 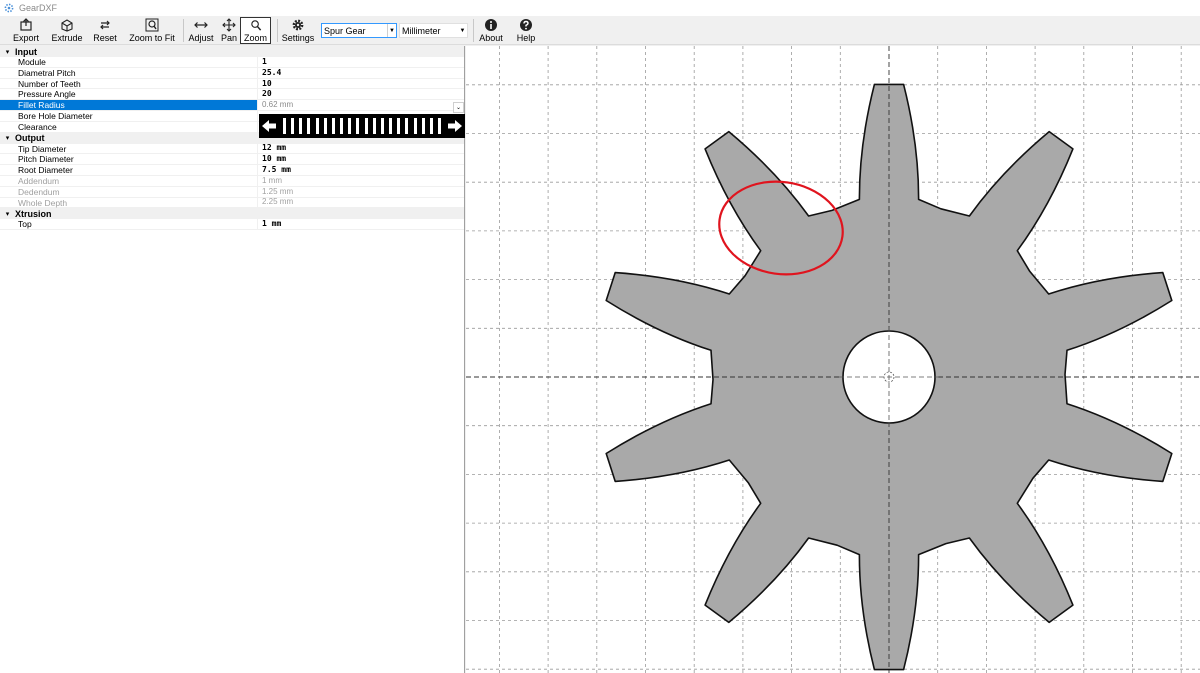 I want to click on property-row-pitch-diameter: Pitch Diameter 10 mm, so click(x=232, y=160).